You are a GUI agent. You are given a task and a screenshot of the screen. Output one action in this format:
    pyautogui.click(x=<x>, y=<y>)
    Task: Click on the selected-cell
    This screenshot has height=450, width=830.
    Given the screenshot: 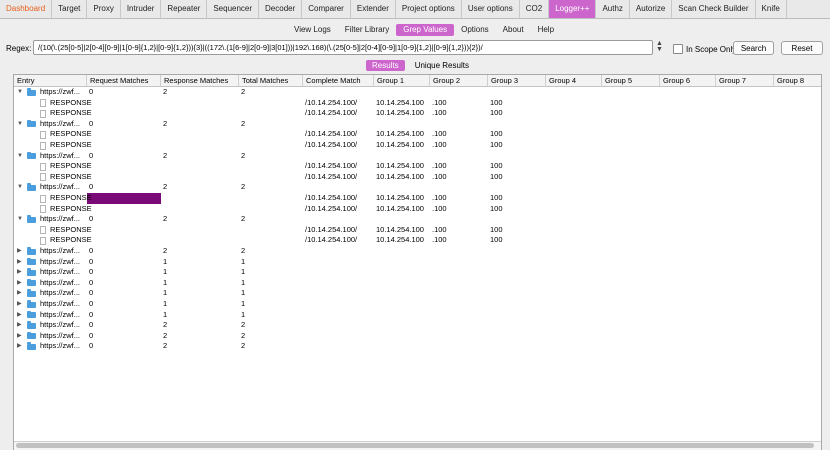 What is the action you would take?
    pyautogui.click(x=124, y=198)
    